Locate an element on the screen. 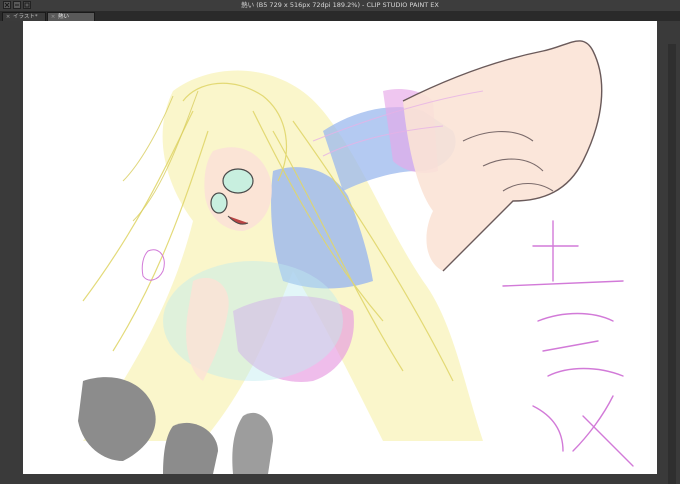 The width and height of the screenshot is (680, 484). tab-illustration: × イラスト* is located at coordinates (24, 16).